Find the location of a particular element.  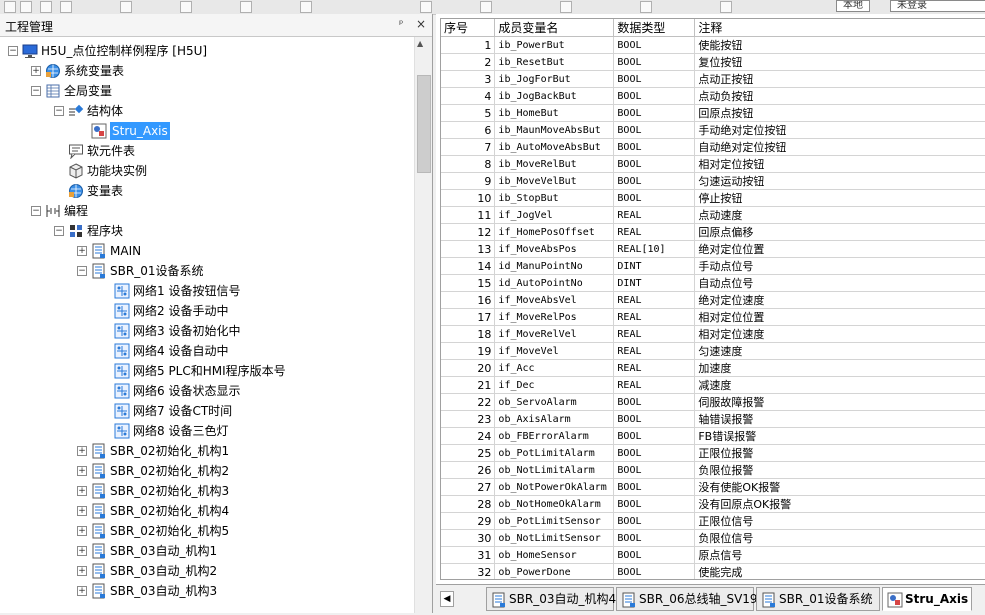

tree-item: + SBR_02初始化_机构2 is located at coordinates (207, 471).